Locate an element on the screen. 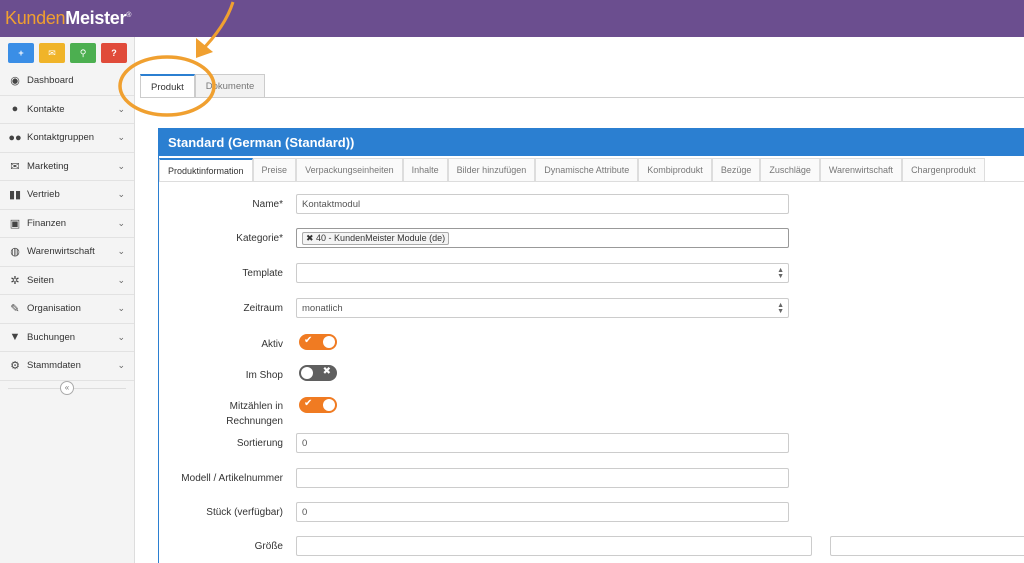 The image size is (1024, 563). chat-quick-button: ✉ is located at coordinates (52, 53).